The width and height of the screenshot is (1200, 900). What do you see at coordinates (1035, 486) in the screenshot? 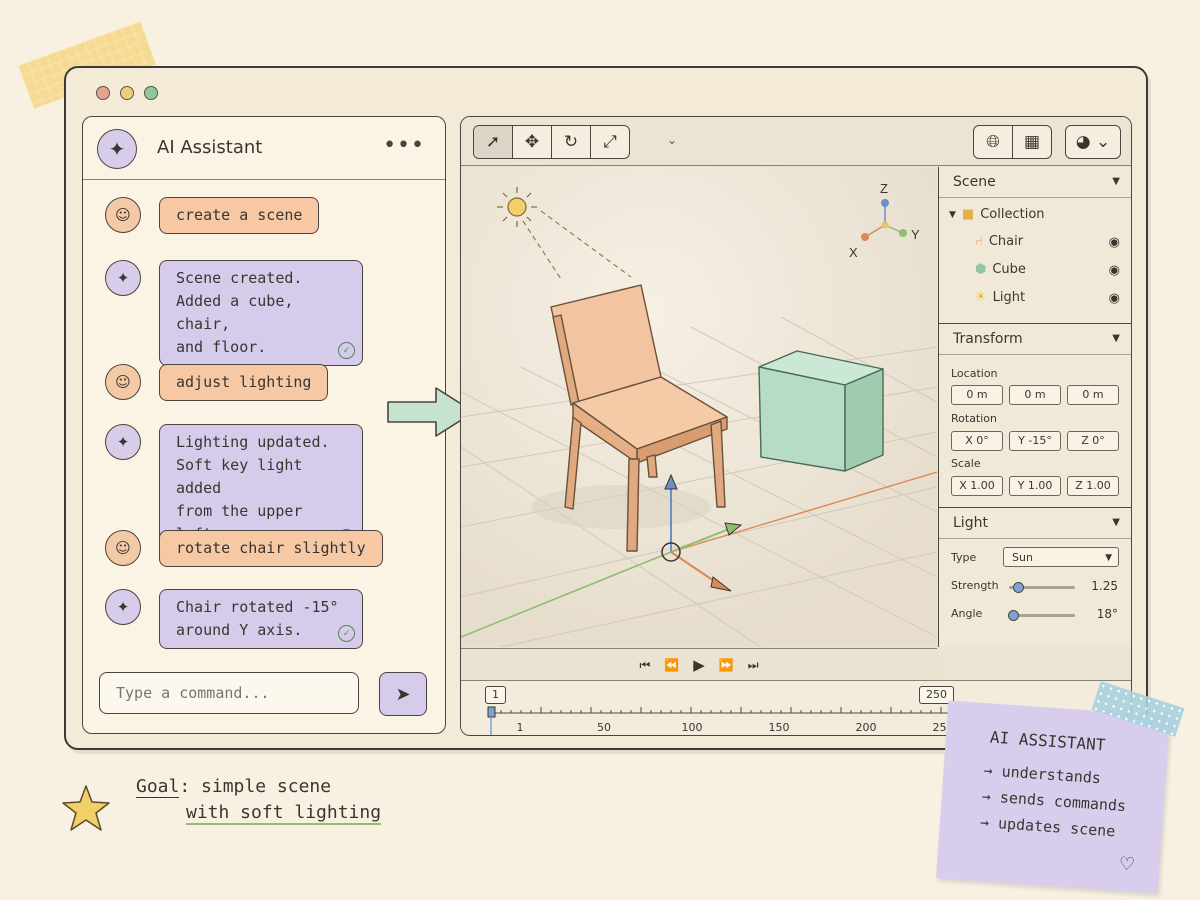
I see `scale-y-field: Y 1.00` at bounding box center [1035, 486].